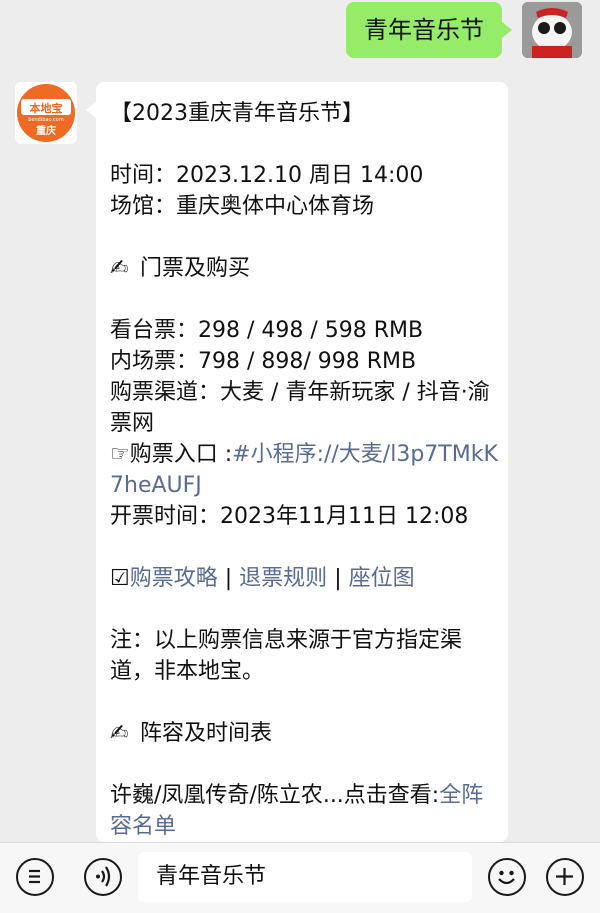  What do you see at coordinates (305, 268) in the screenshot?
I see `tickets-heading-row: ✍ 门票及购买` at bounding box center [305, 268].